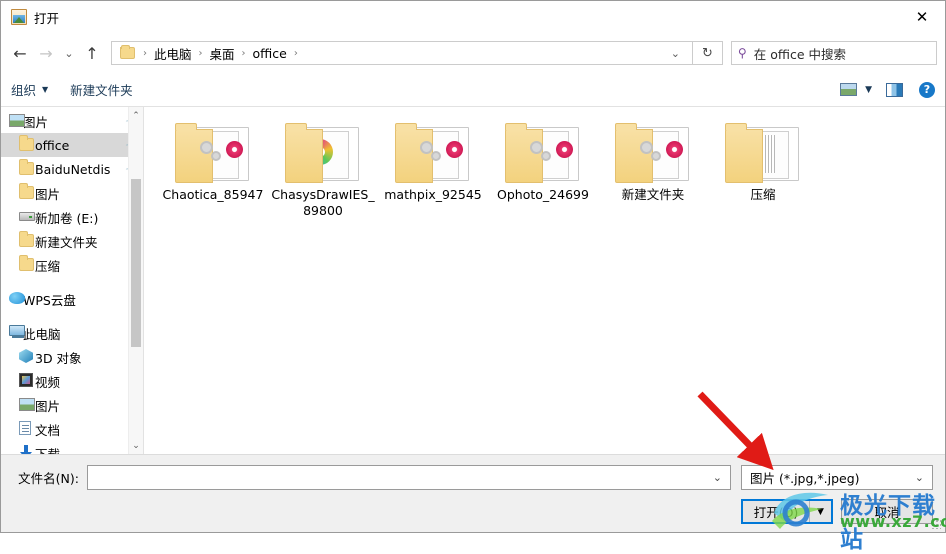 The height and width of the screenshot is (554, 946). Describe the element at coordinates (136, 263) in the screenshot. I see `scrollbar-thumb` at that location.